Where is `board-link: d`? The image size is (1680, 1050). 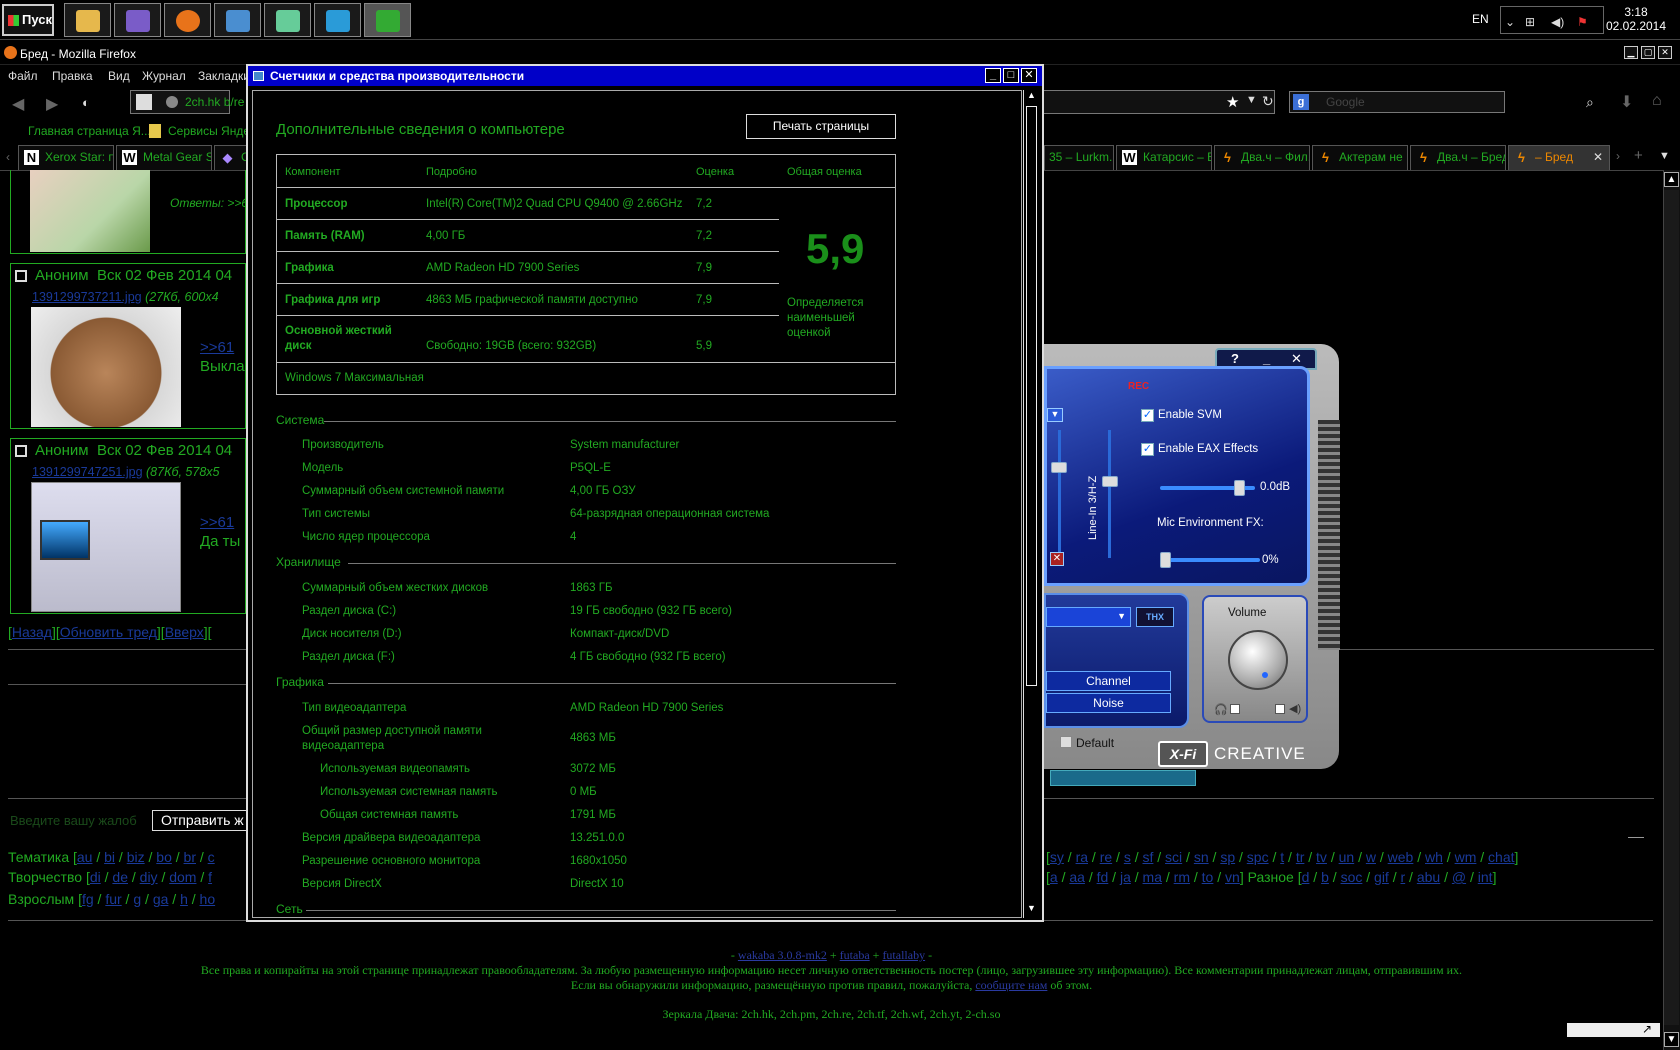 board-link: d is located at coordinates (1306, 877).